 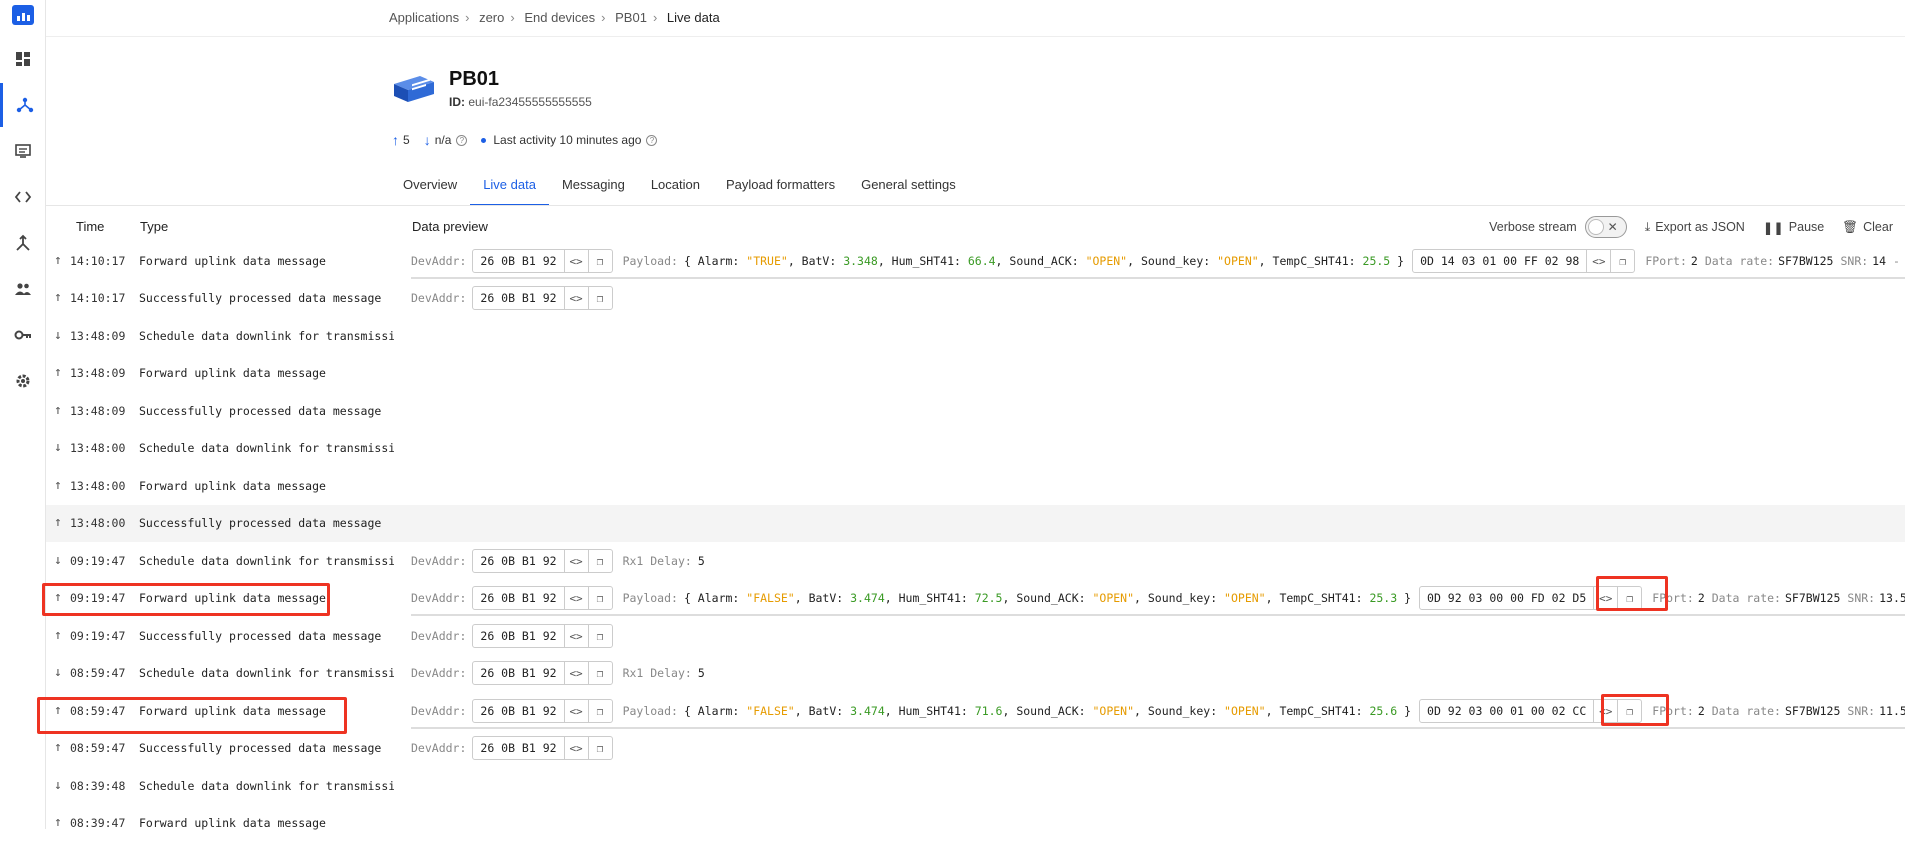 I want to click on verbose-stream-label: Verbose stream, so click(x=1533, y=227).